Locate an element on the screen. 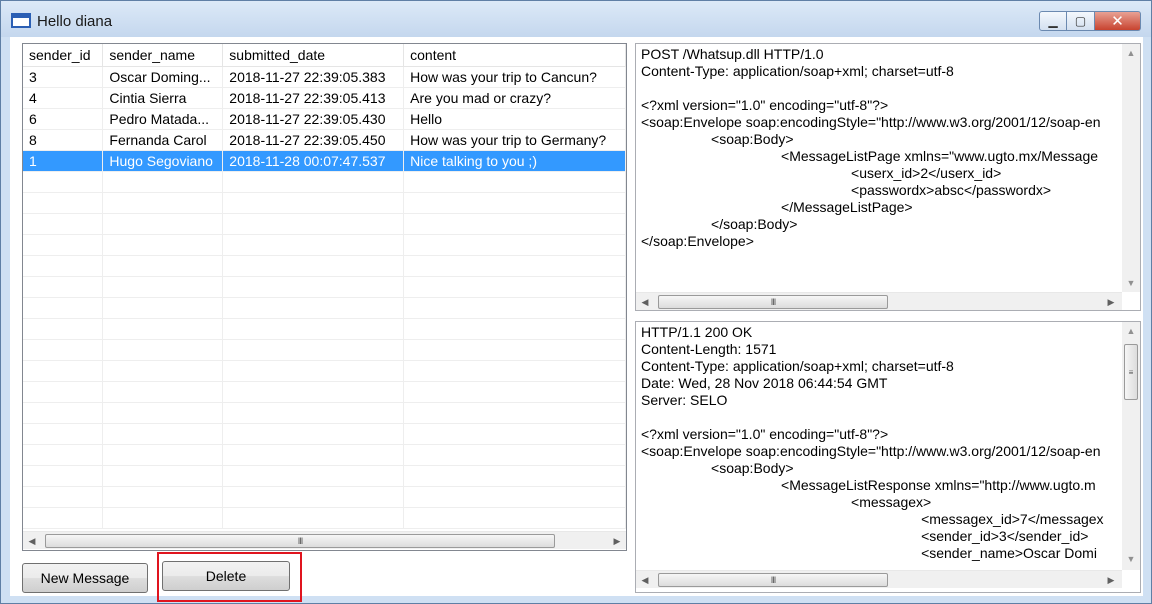 The height and width of the screenshot is (604, 1152). cell-submitted-date: 2018-11-28 00:07:47.537 is located at coordinates (313, 161).